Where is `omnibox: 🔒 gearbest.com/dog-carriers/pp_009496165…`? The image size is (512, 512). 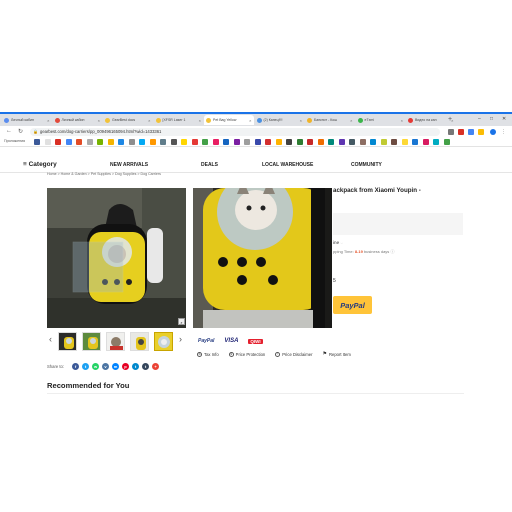 omnibox: 🔒 gearbest.com/dog-carriers/pp_009496165… is located at coordinates (235, 131).